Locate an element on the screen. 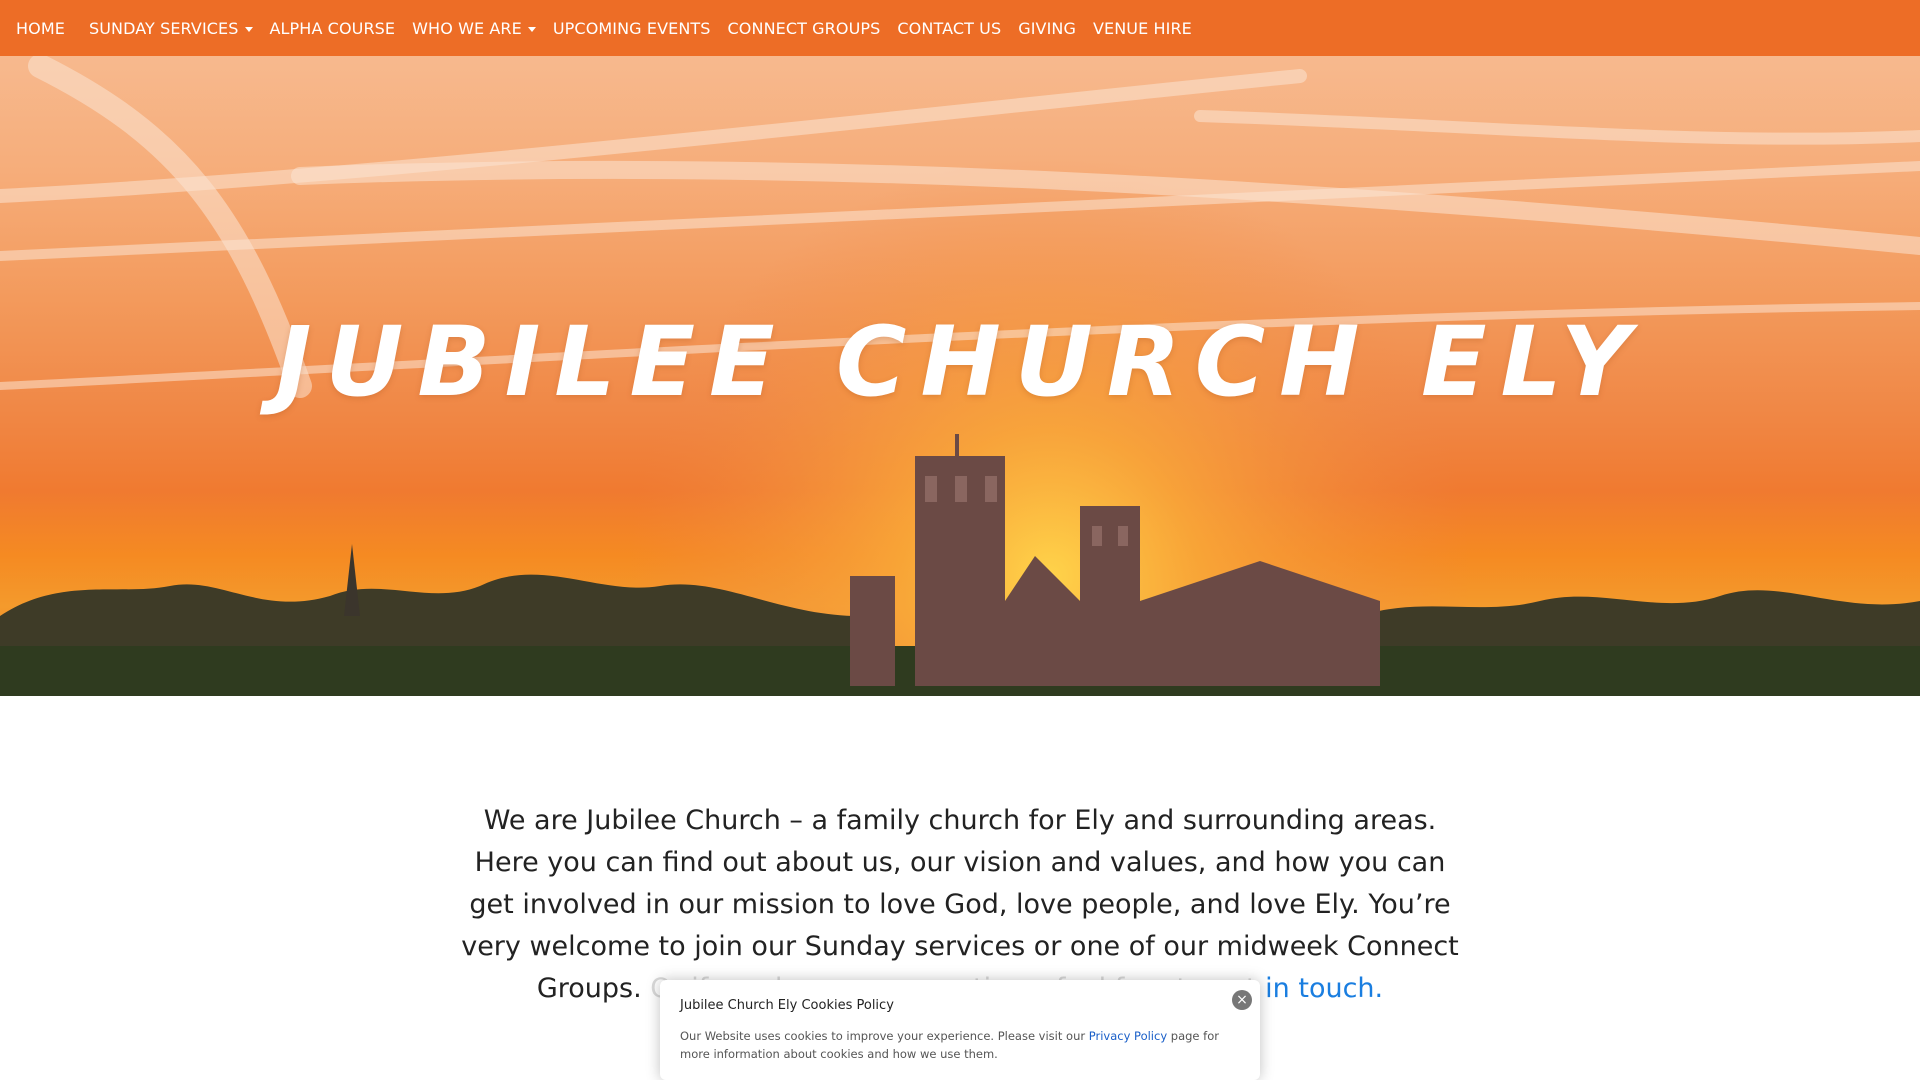 The image size is (1920, 1080). nav-giving-label: GIVING is located at coordinates (1047, 28).